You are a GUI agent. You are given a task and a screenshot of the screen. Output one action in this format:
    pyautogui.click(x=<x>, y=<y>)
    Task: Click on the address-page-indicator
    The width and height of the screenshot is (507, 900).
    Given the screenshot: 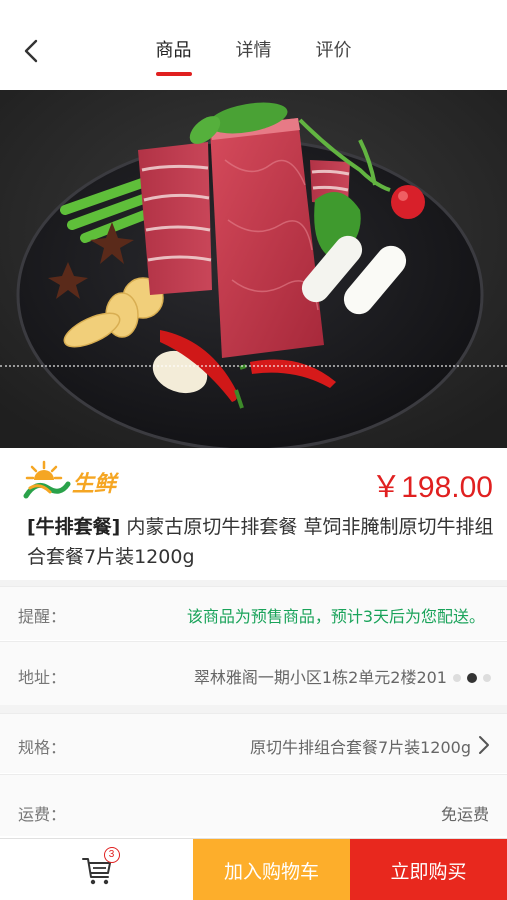 What is the action you would take?
    pyautogui.click(x=472, y=678)
    